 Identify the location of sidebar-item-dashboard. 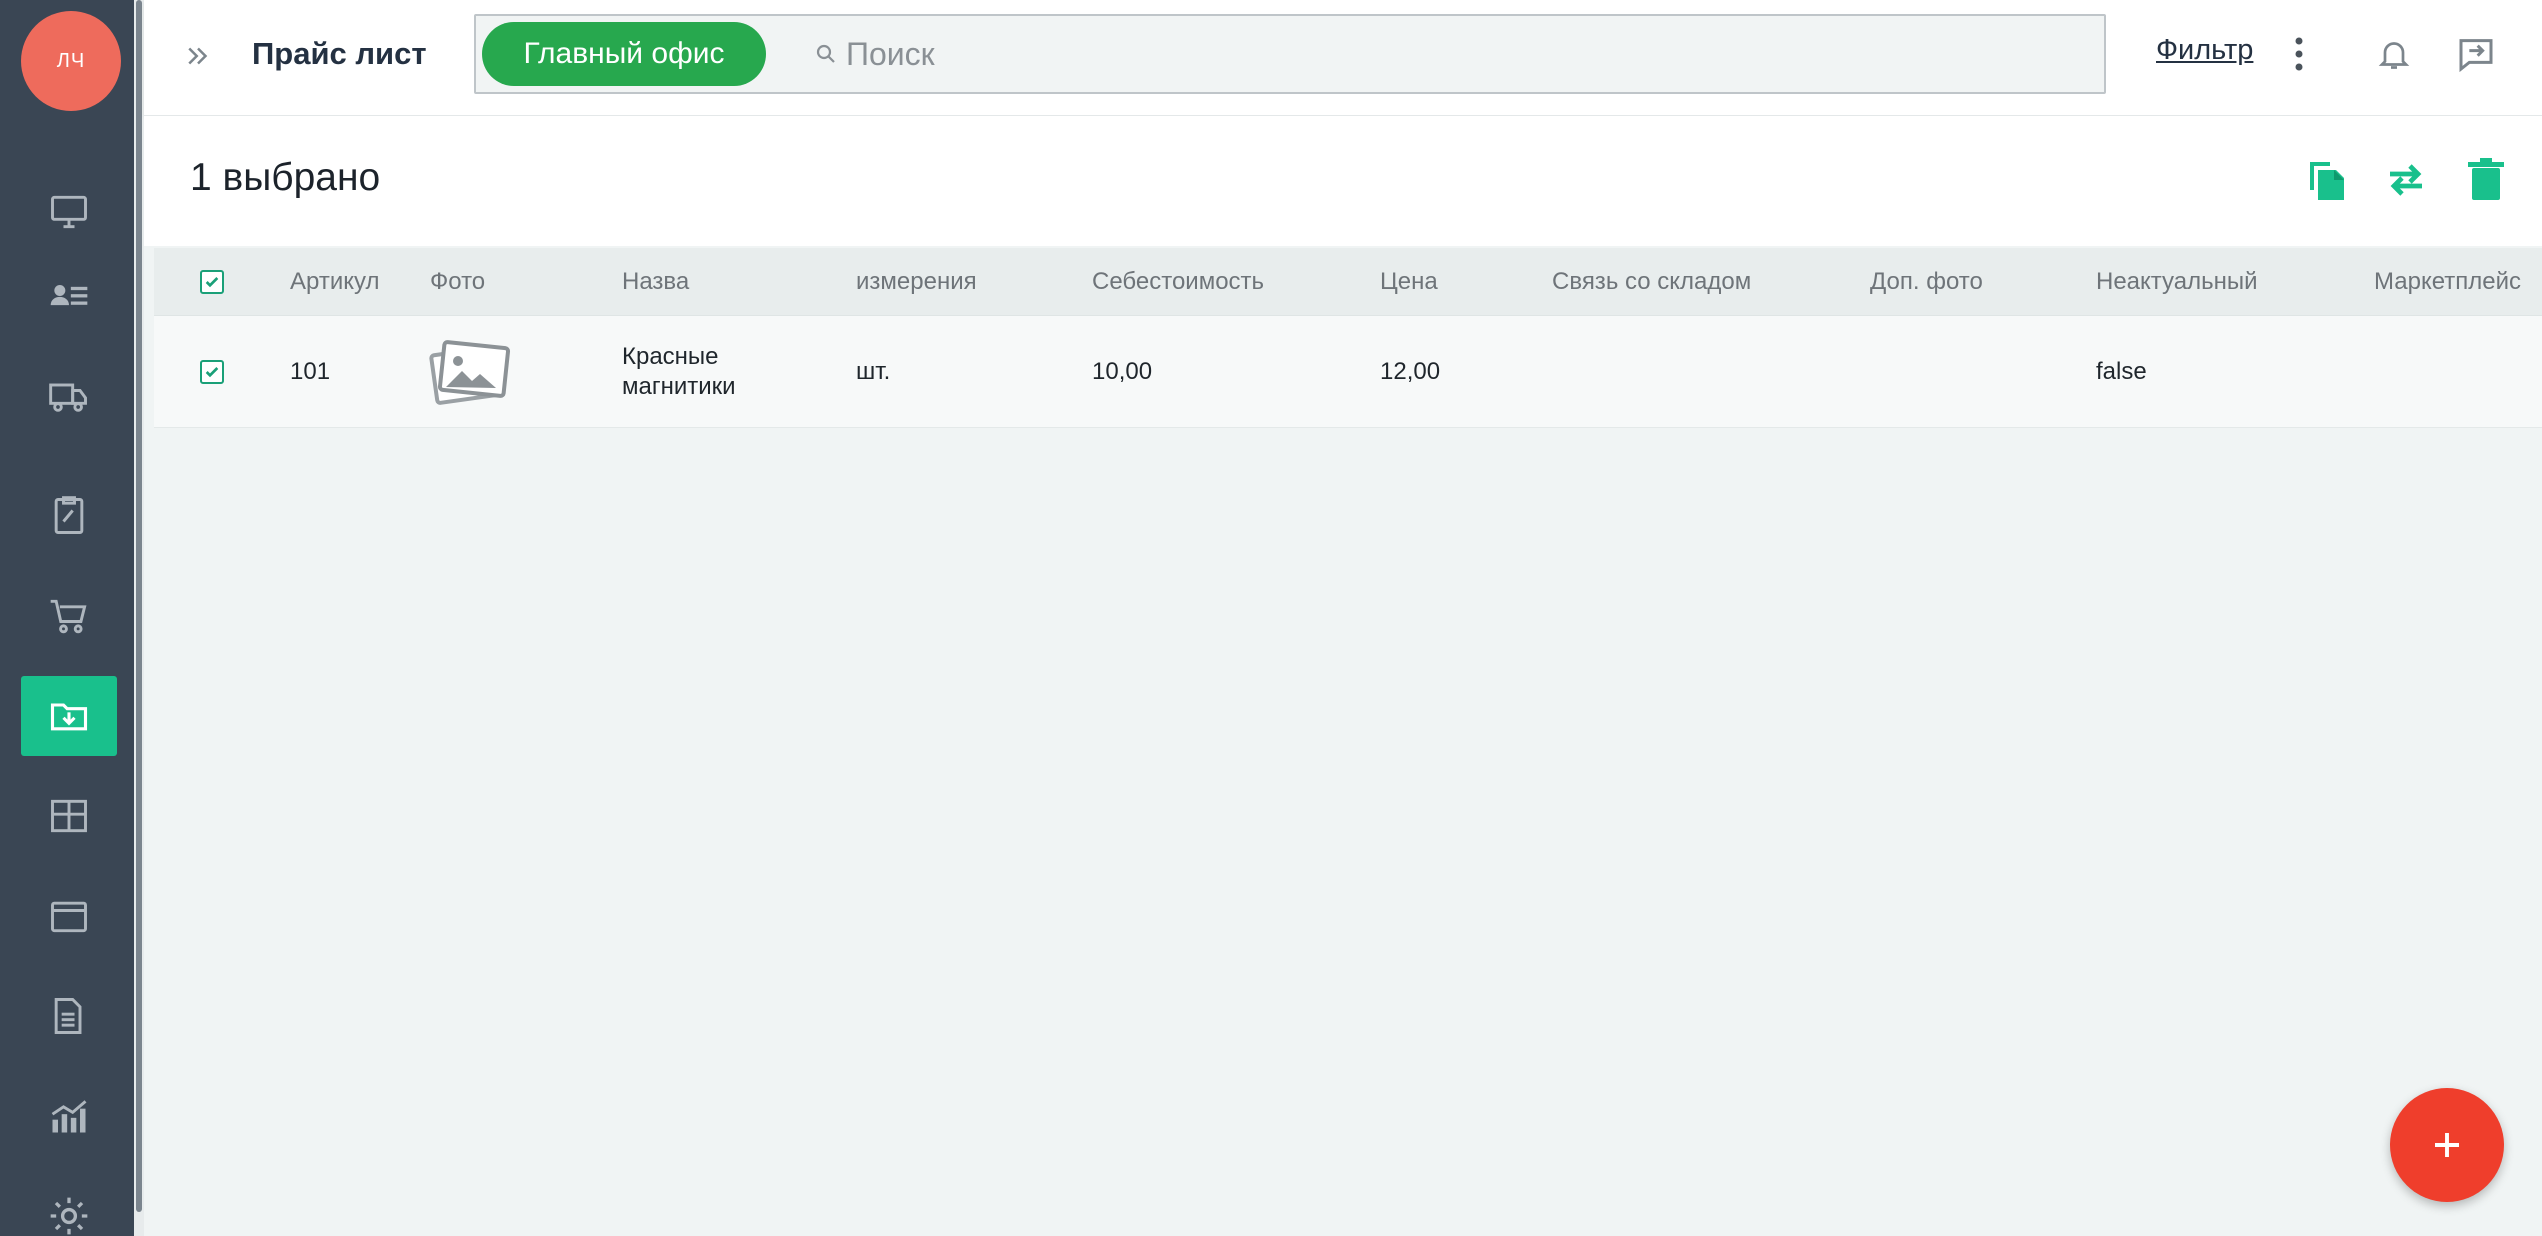
(69, 212).